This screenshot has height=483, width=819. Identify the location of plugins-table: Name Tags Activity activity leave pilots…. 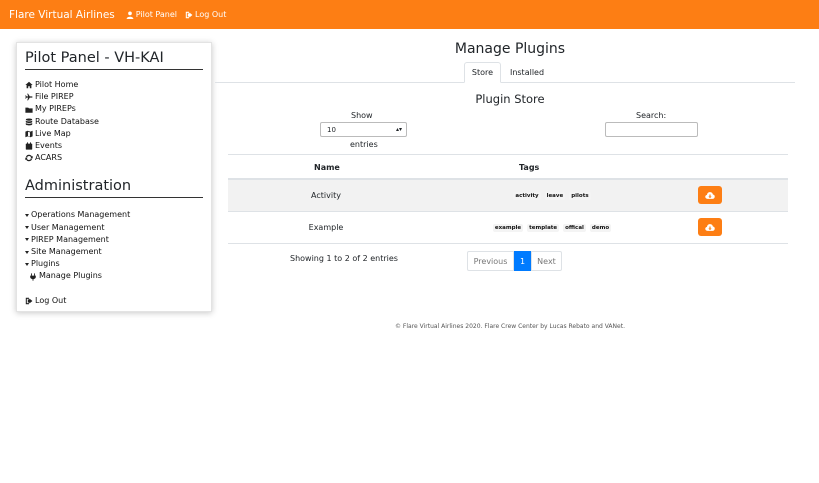
(508, 199).